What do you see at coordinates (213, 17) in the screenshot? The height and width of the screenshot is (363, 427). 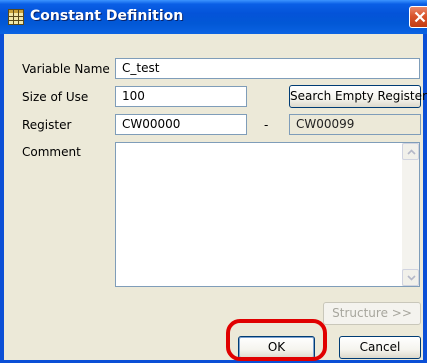 I see `title-bar: Constant Definition` at bounding box center [213, 17].